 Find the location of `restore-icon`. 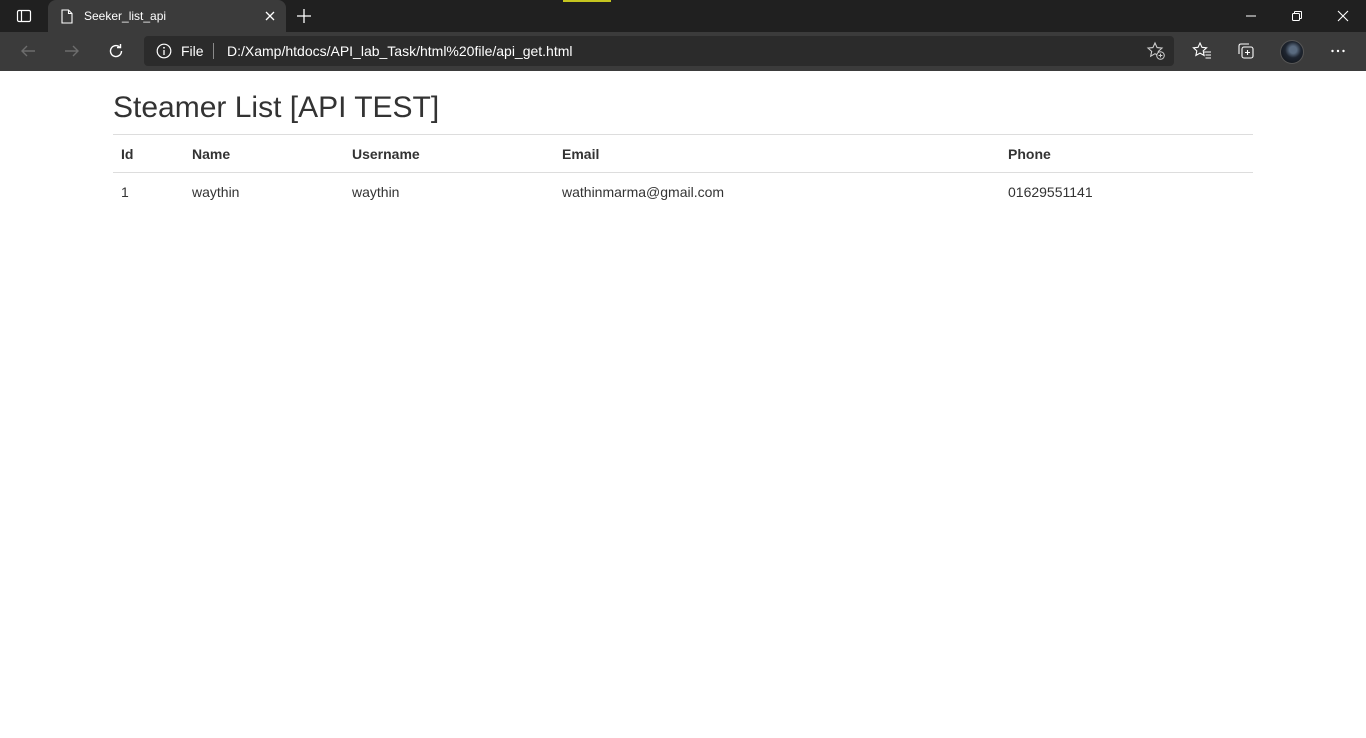

restore-icon is located at coordinates (1297, 16).